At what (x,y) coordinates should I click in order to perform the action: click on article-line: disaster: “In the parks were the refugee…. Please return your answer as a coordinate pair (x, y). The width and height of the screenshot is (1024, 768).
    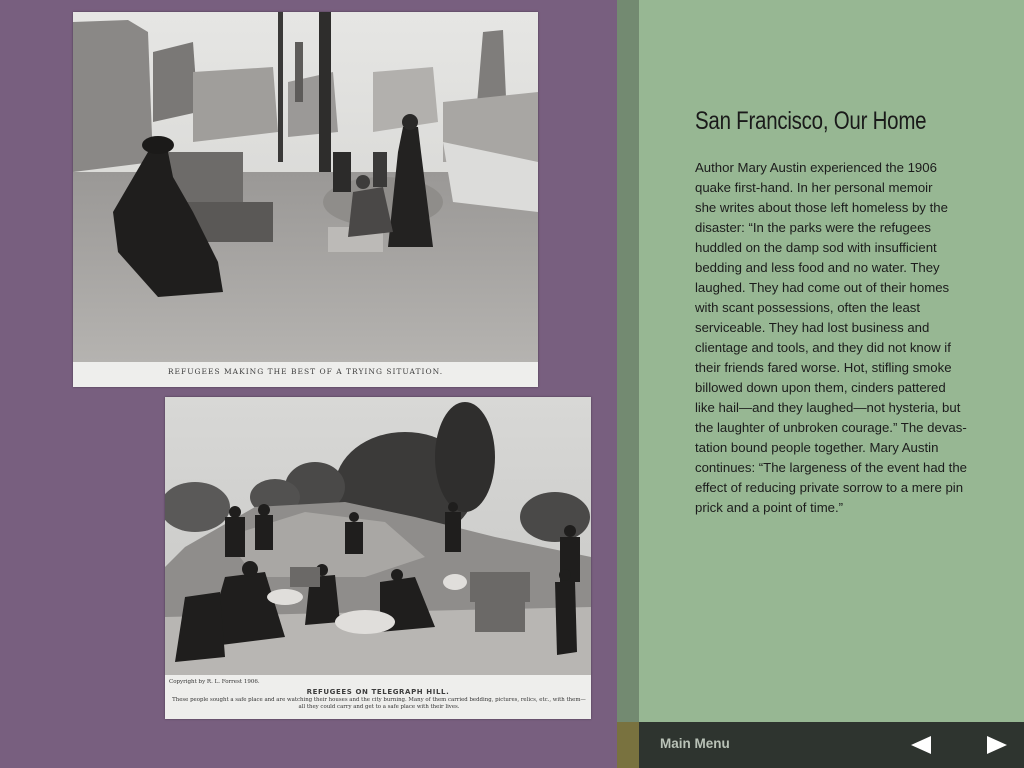
    Looking at the image, I should click on (813, 227).